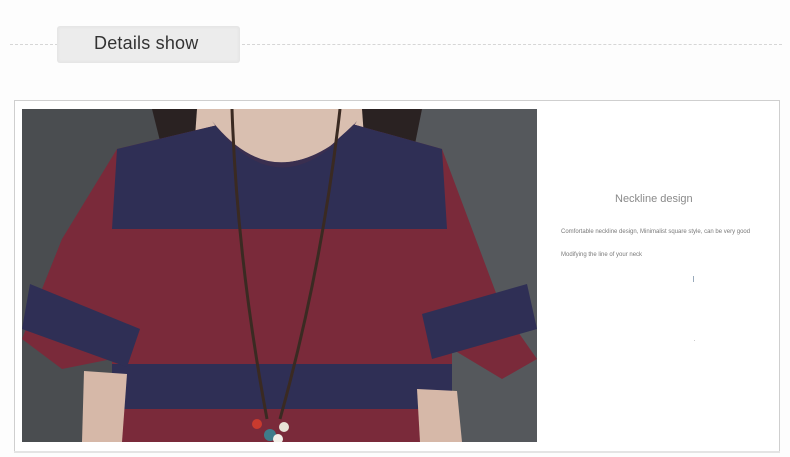 The image size is (790, 457). I want to click on panel-bottom-rule, so click(397, 452).